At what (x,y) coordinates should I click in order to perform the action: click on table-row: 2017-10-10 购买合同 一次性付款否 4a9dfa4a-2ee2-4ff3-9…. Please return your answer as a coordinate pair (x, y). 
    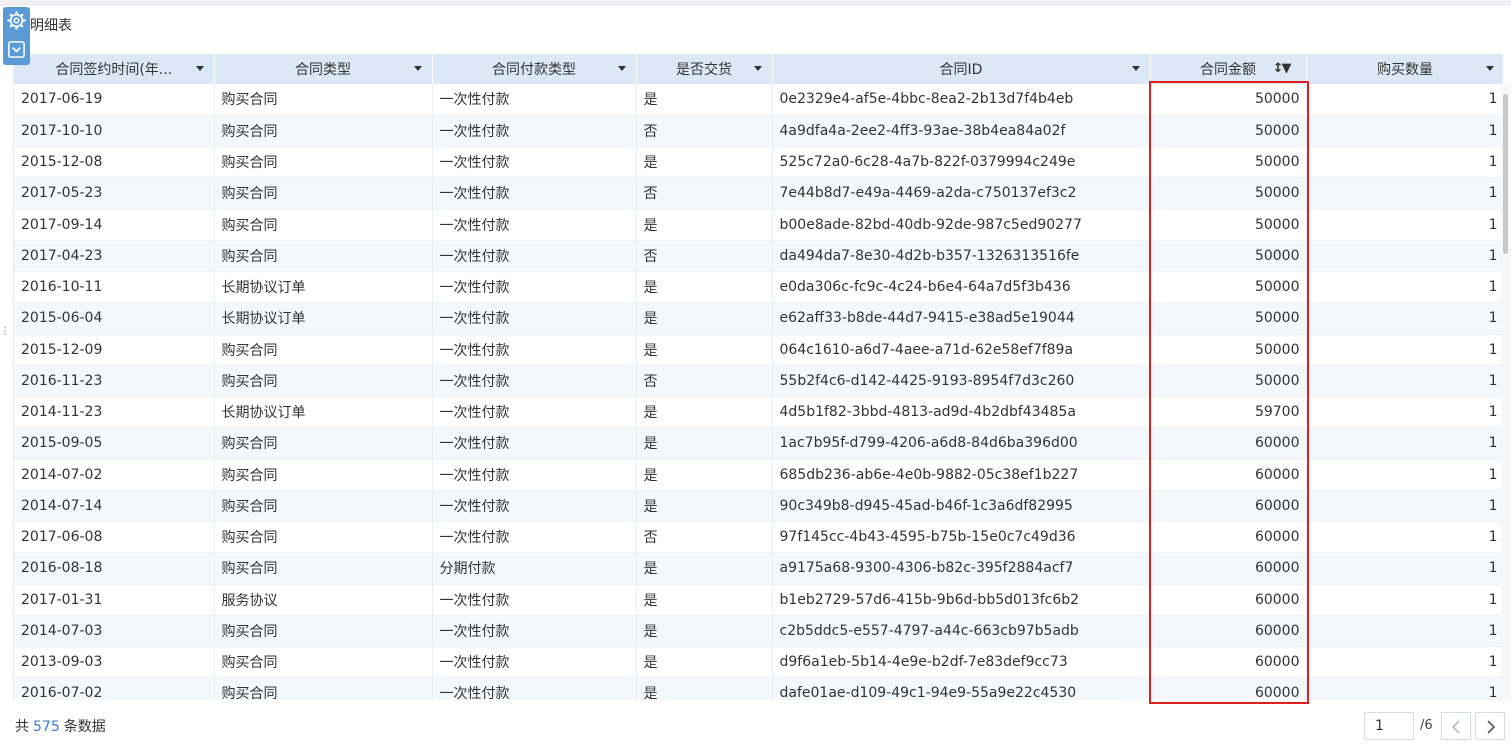
    Looking at the image, I should click on (758, 131).